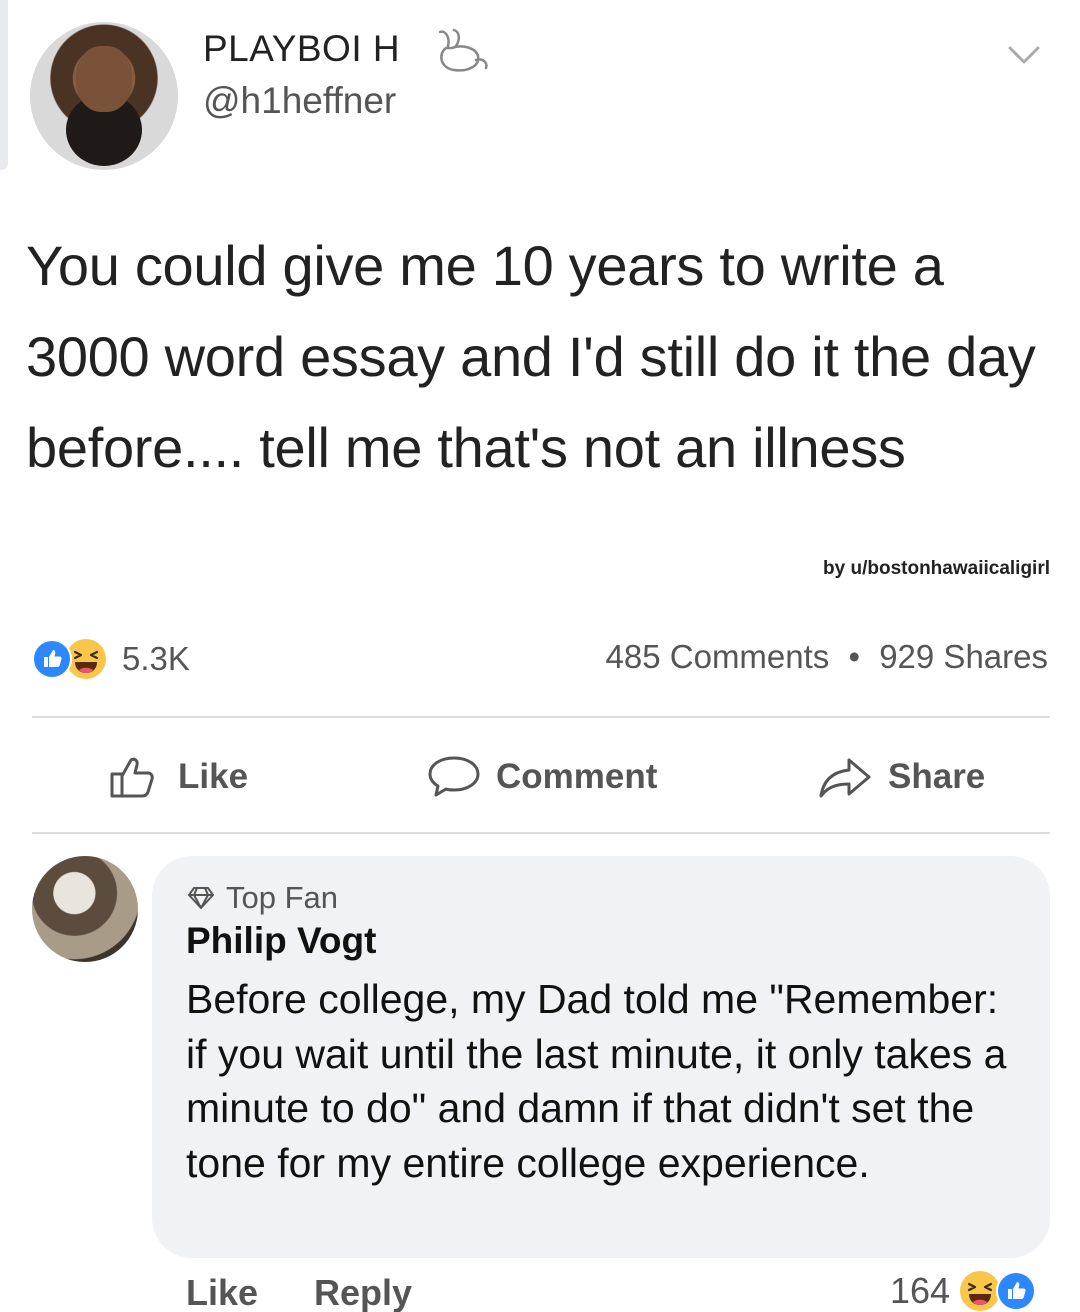 This screenshot has height=1312, width=1080. I want to click on top-fan-badge: Top Fan, so click(262, 898).